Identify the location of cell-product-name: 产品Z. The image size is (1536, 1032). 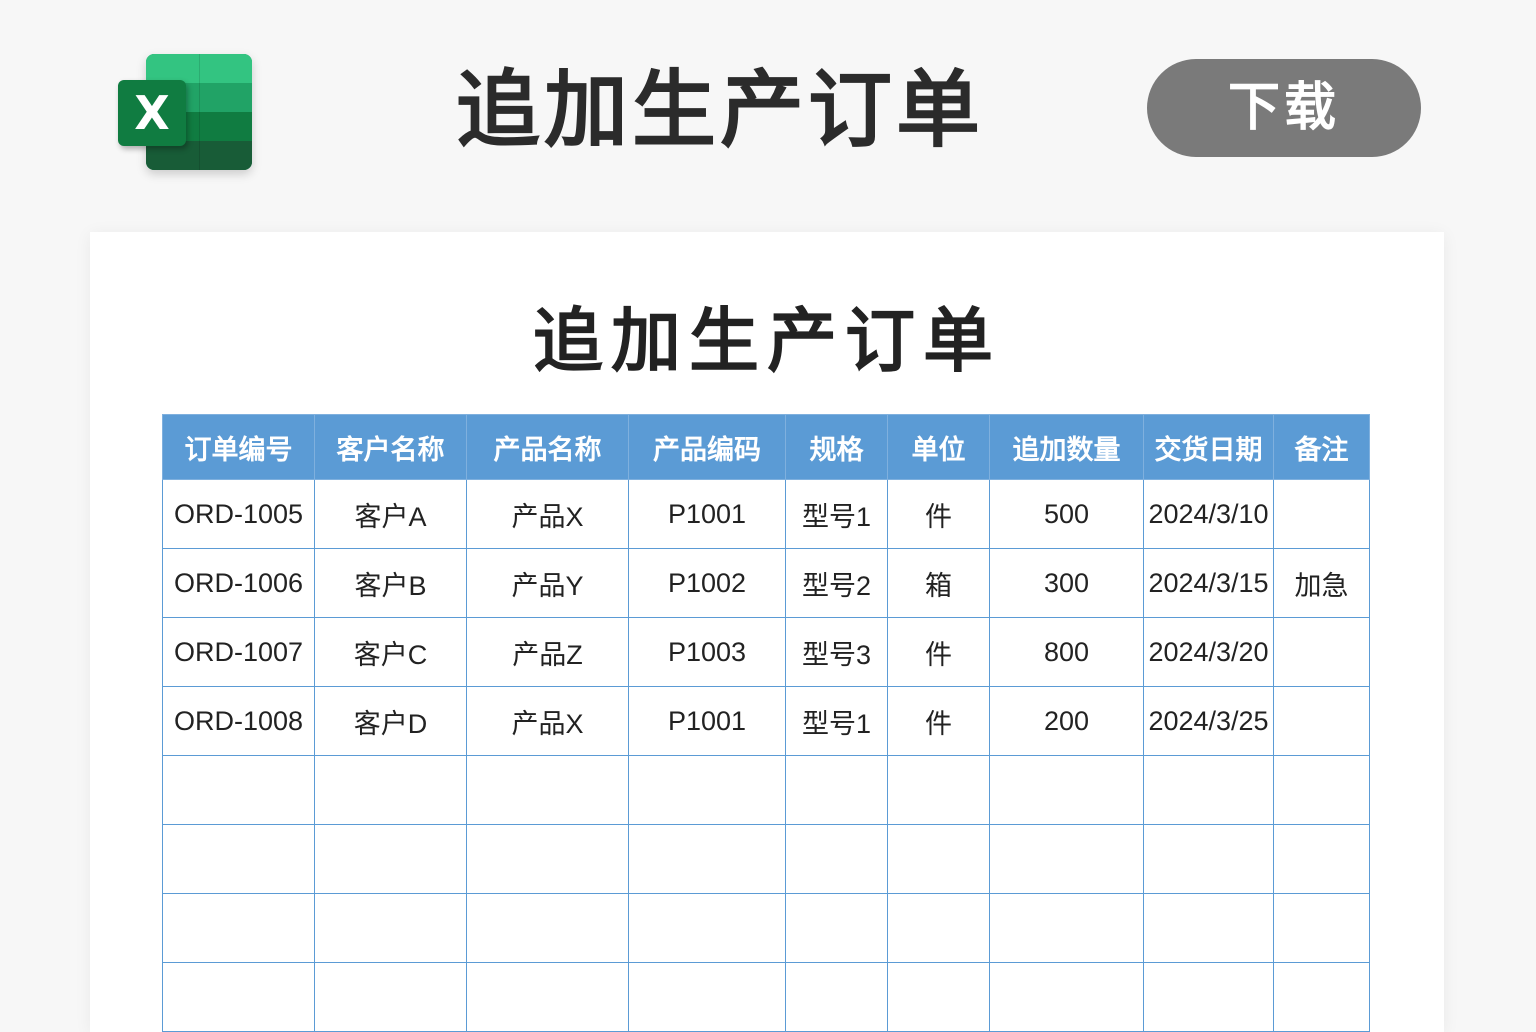
(547, 652).